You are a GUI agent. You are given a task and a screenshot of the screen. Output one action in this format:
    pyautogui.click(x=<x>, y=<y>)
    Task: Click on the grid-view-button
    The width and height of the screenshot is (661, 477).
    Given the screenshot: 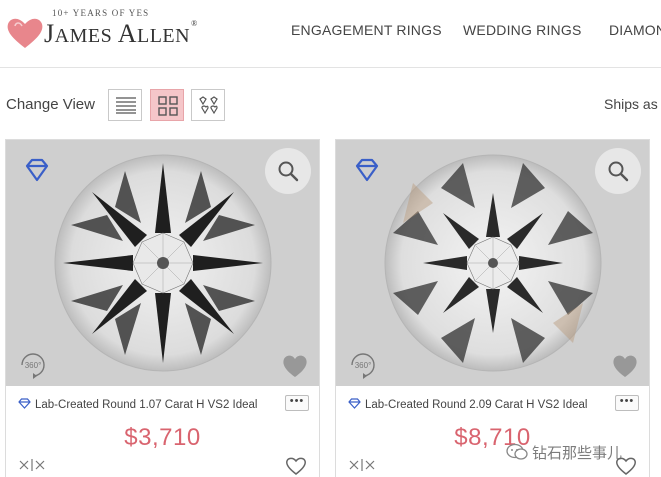 What is the action you would take?
    pyautogui.click(x=167, y=105)
    